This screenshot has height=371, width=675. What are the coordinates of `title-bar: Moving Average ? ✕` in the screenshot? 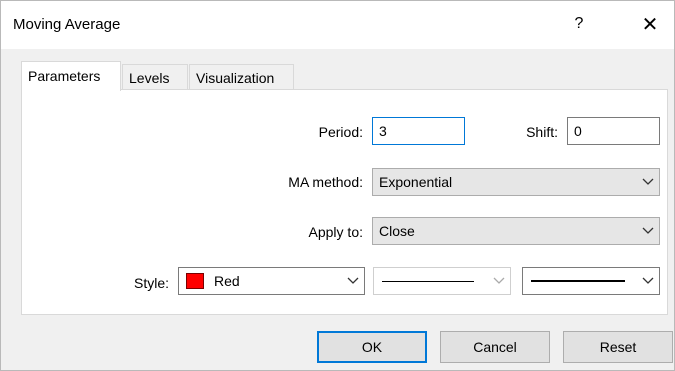 It's located at (337, 25).